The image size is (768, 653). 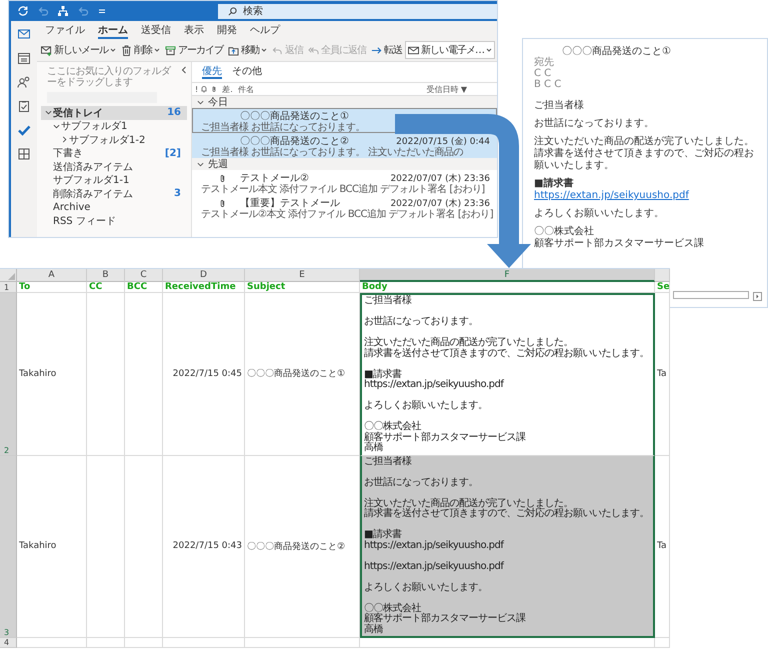 I want to click on folder-item: Archive, so click(x=114, y=207).